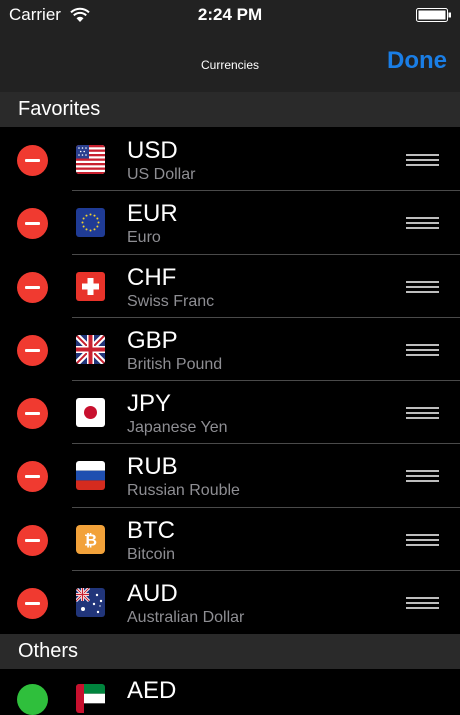  I want to click on us-flag-icon, so click(90, 159).